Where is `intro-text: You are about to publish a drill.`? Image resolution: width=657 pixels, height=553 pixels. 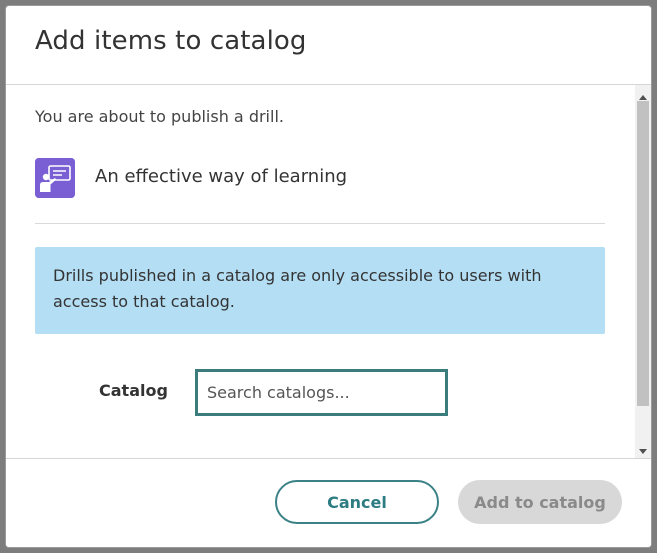
intro-text: You are about to publish a drill. is located at coordinates (159, 116).